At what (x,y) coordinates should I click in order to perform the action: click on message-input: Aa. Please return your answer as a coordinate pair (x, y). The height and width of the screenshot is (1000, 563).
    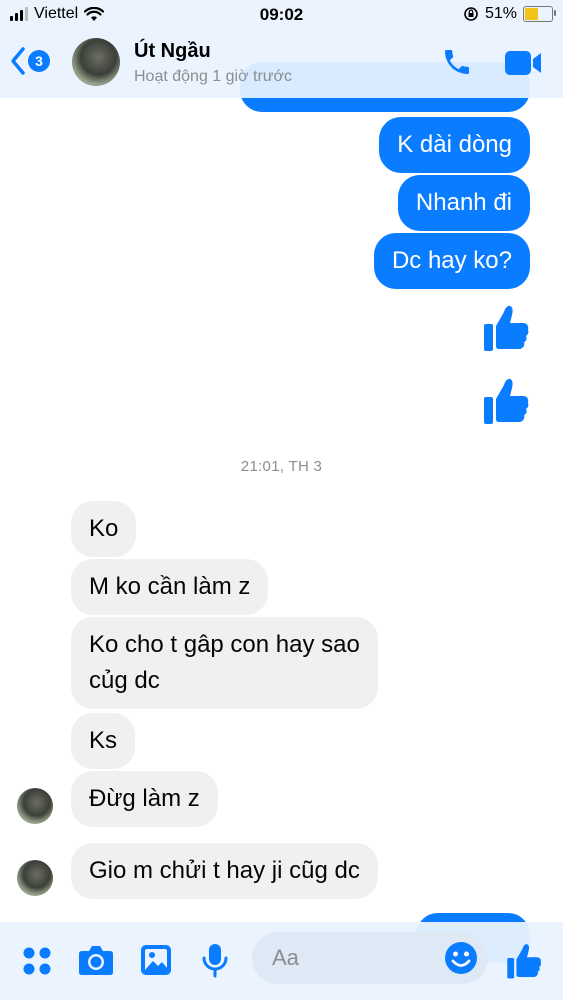
    Looking at the image, I should click on (370, 958).